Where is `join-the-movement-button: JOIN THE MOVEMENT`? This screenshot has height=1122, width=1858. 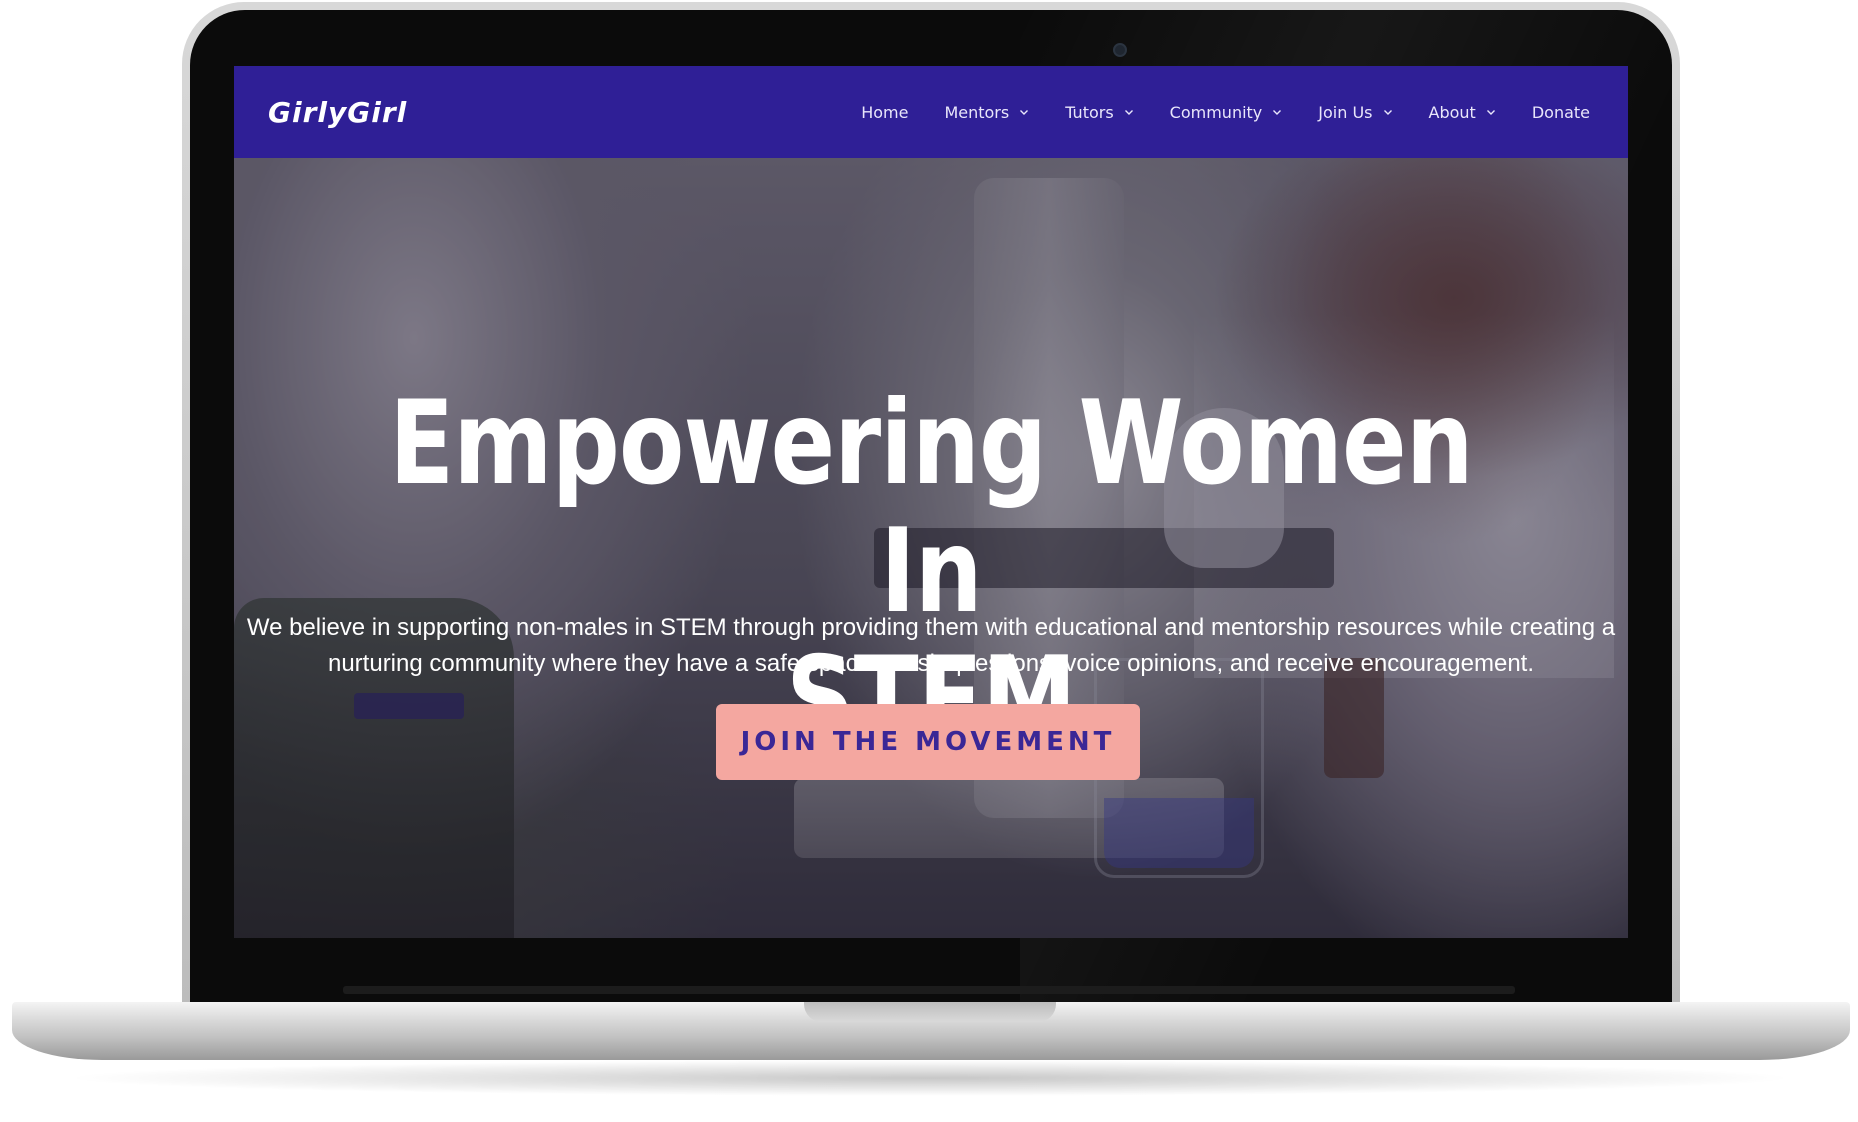 join-the-movement-button: JOIN THE MOVEMENT is located at coordinates (928, 742).